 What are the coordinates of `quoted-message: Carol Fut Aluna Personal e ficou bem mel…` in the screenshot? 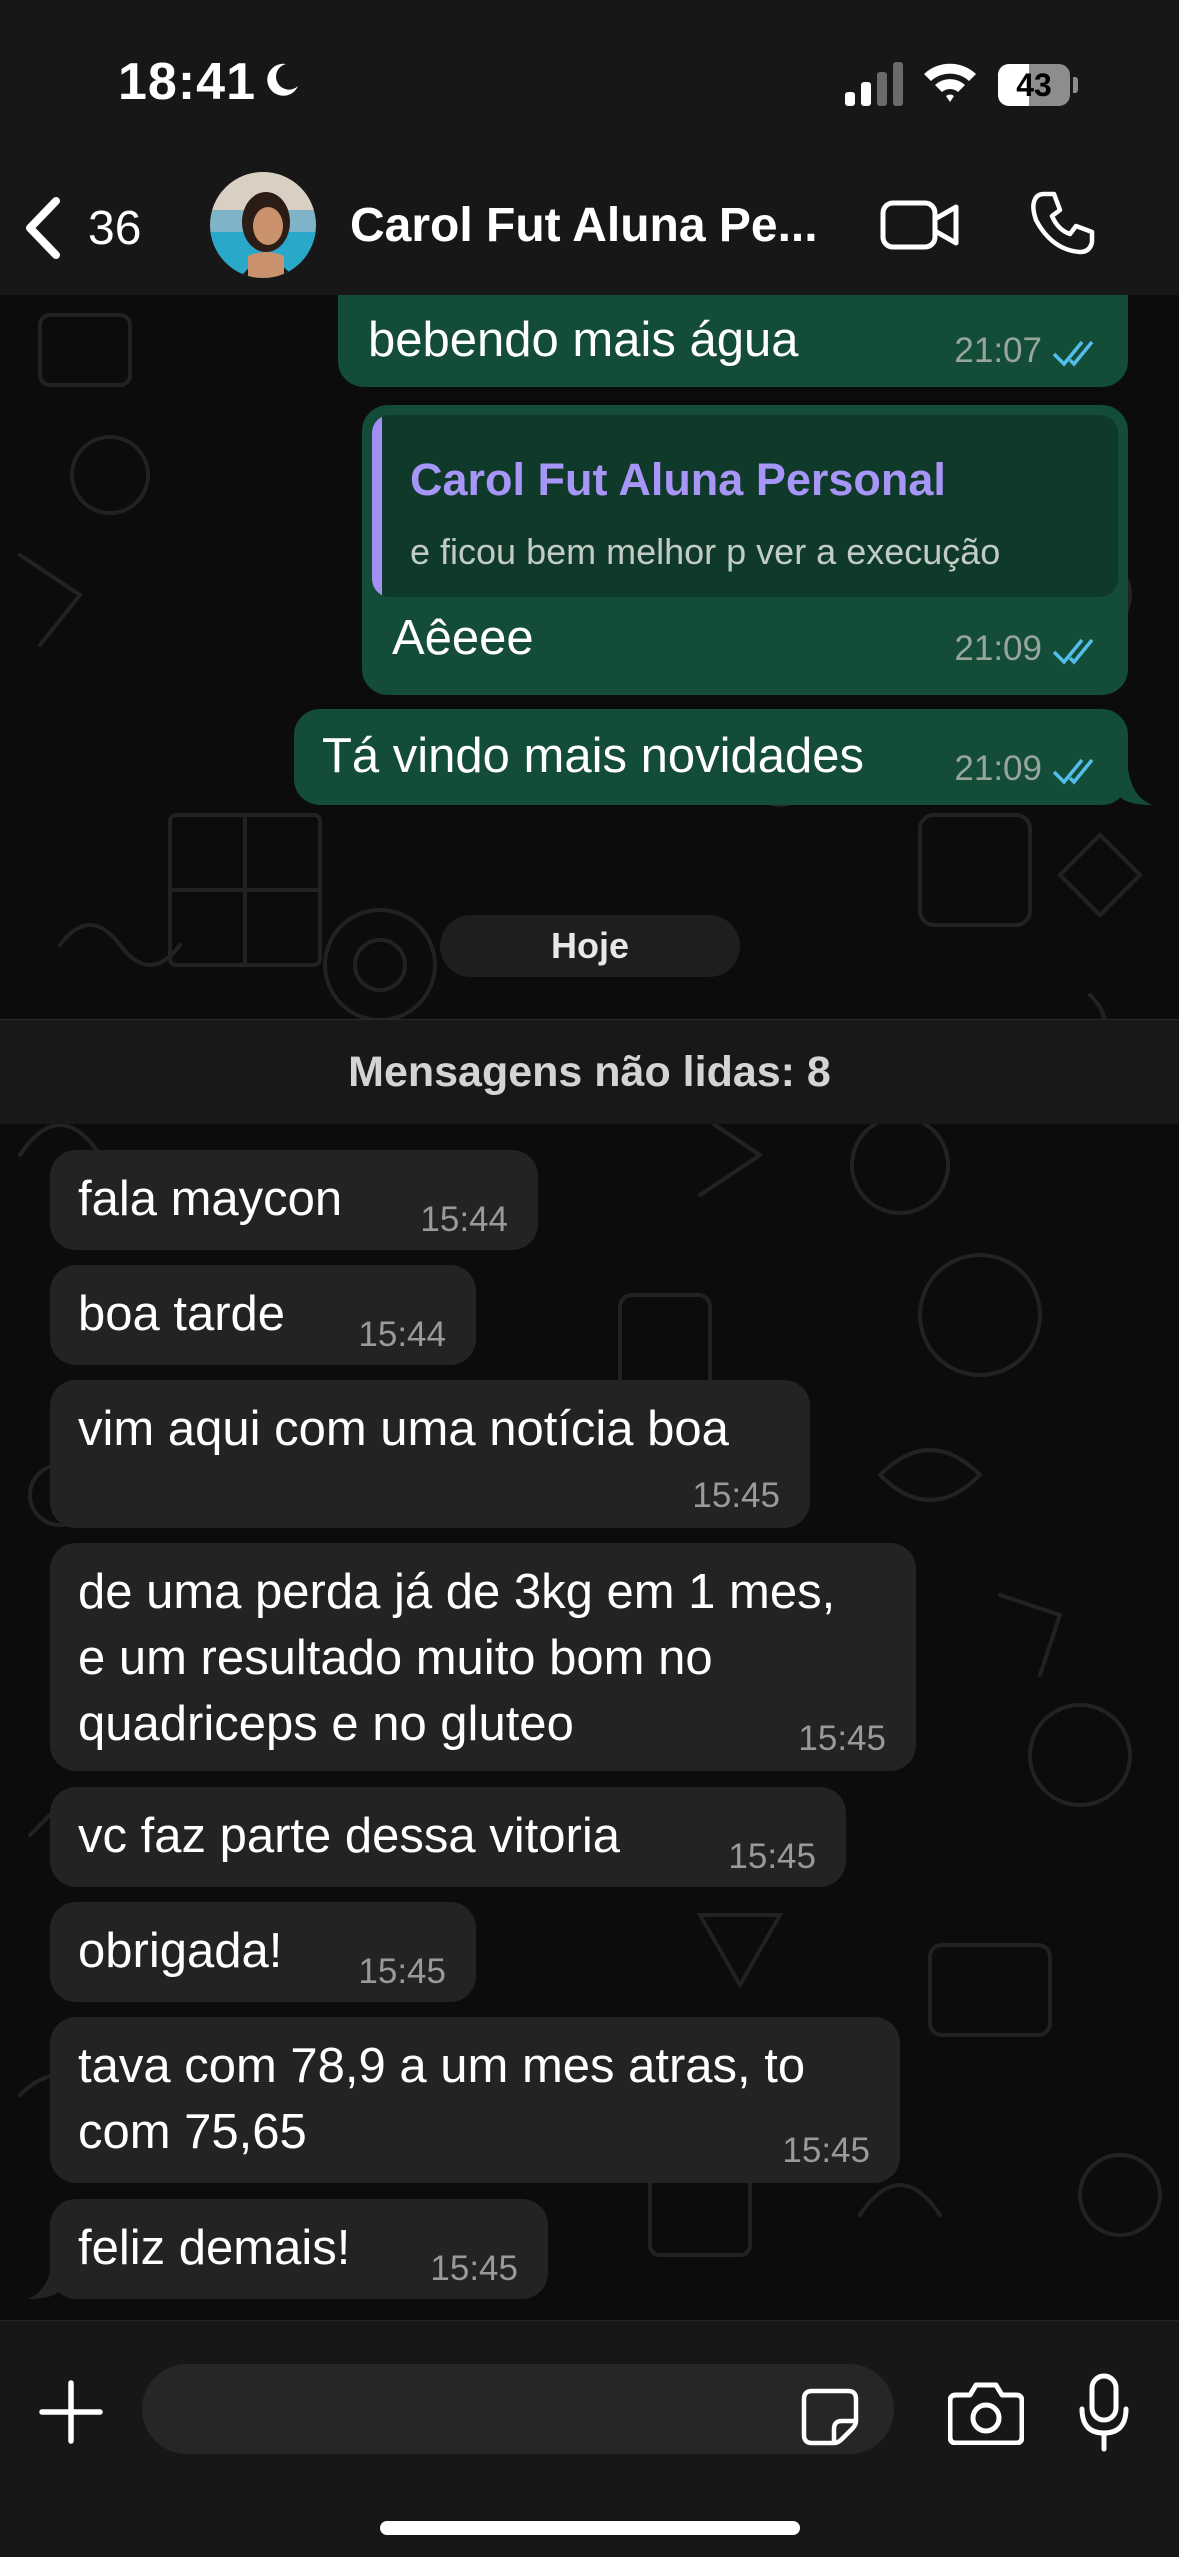 It's located at (745, 506).